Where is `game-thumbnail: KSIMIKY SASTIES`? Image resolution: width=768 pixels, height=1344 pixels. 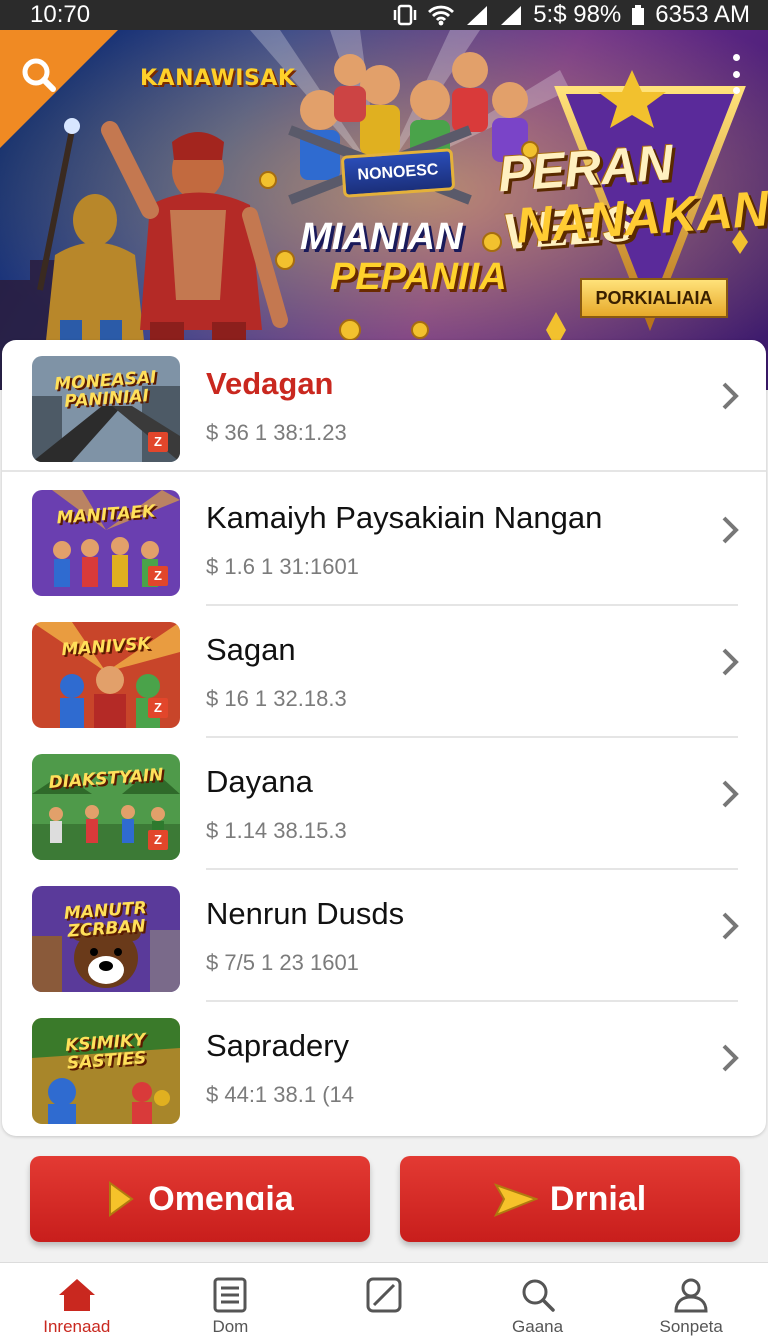
game-thumbnail: KSIMIKY SASTIES is located at coordinates (106, 1071).